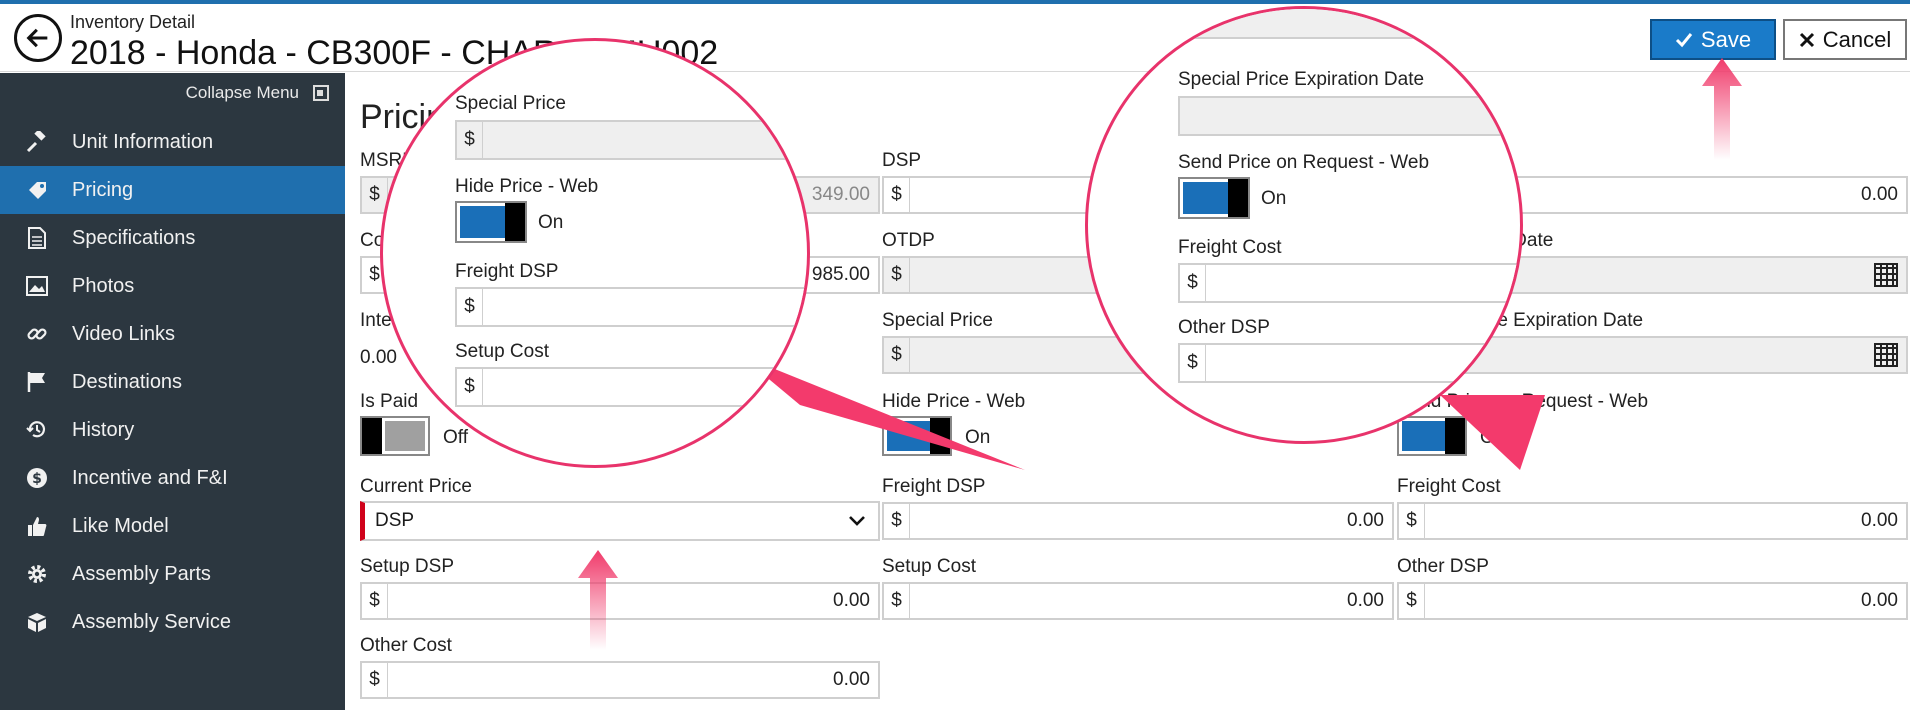  Describe the element at coordinates (257, 93) in the screenshot. I see `collapse-menu-button: Collapse Menu` at that location.